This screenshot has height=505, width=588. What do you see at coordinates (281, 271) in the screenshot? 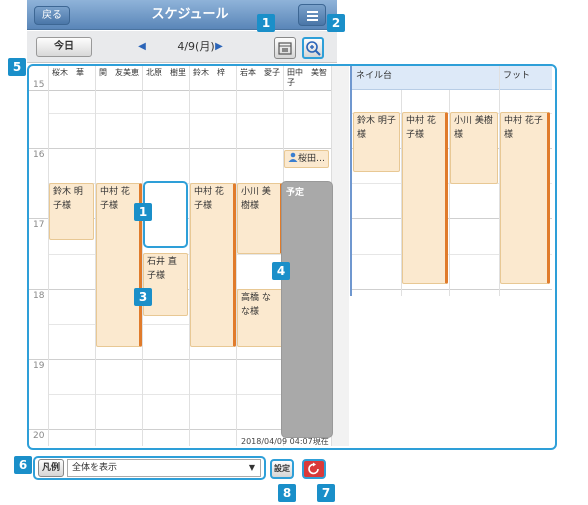
I see `callout-badge: 4` at bounding box center [281, 271].